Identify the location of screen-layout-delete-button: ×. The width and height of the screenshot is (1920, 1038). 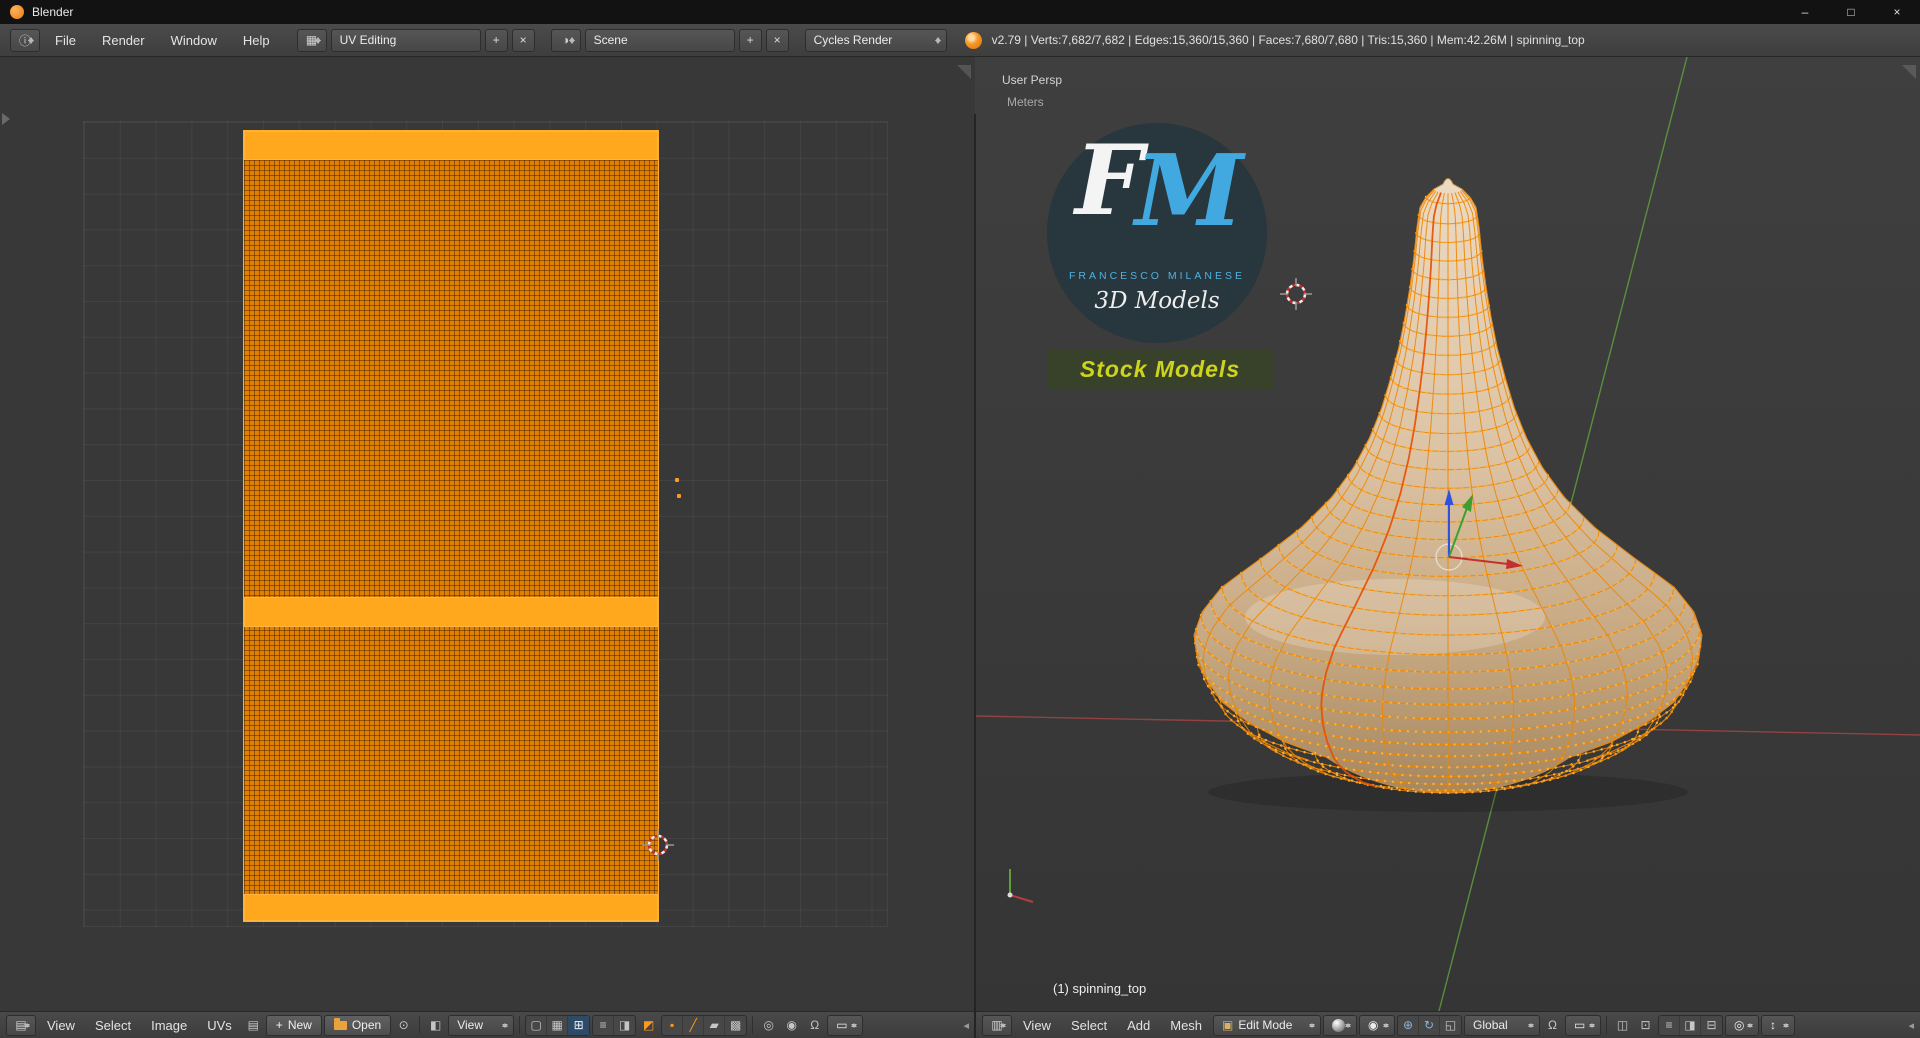
(523, 40).